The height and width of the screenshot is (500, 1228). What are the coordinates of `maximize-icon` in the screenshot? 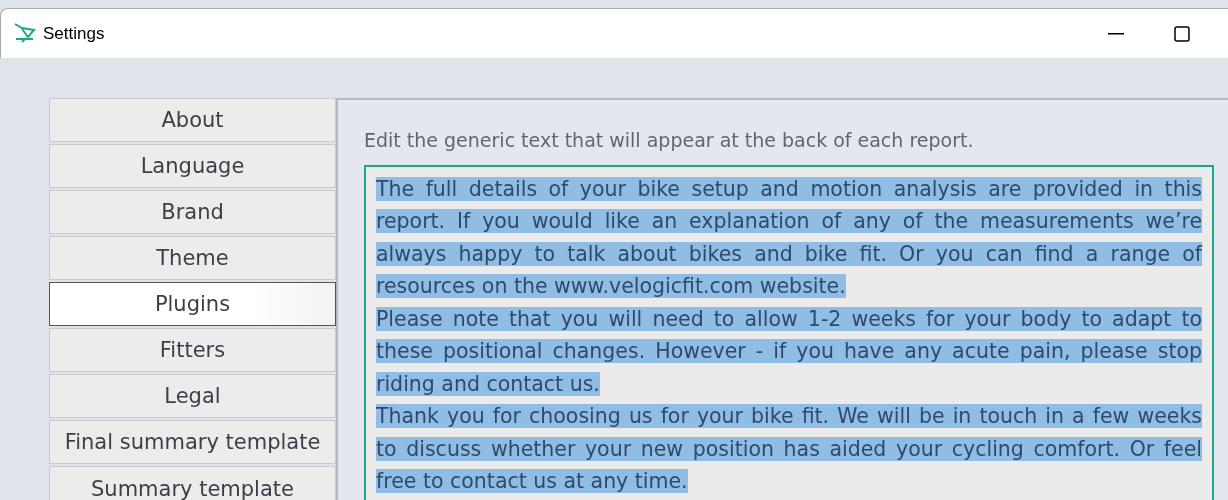 It's located at (1182, 33).